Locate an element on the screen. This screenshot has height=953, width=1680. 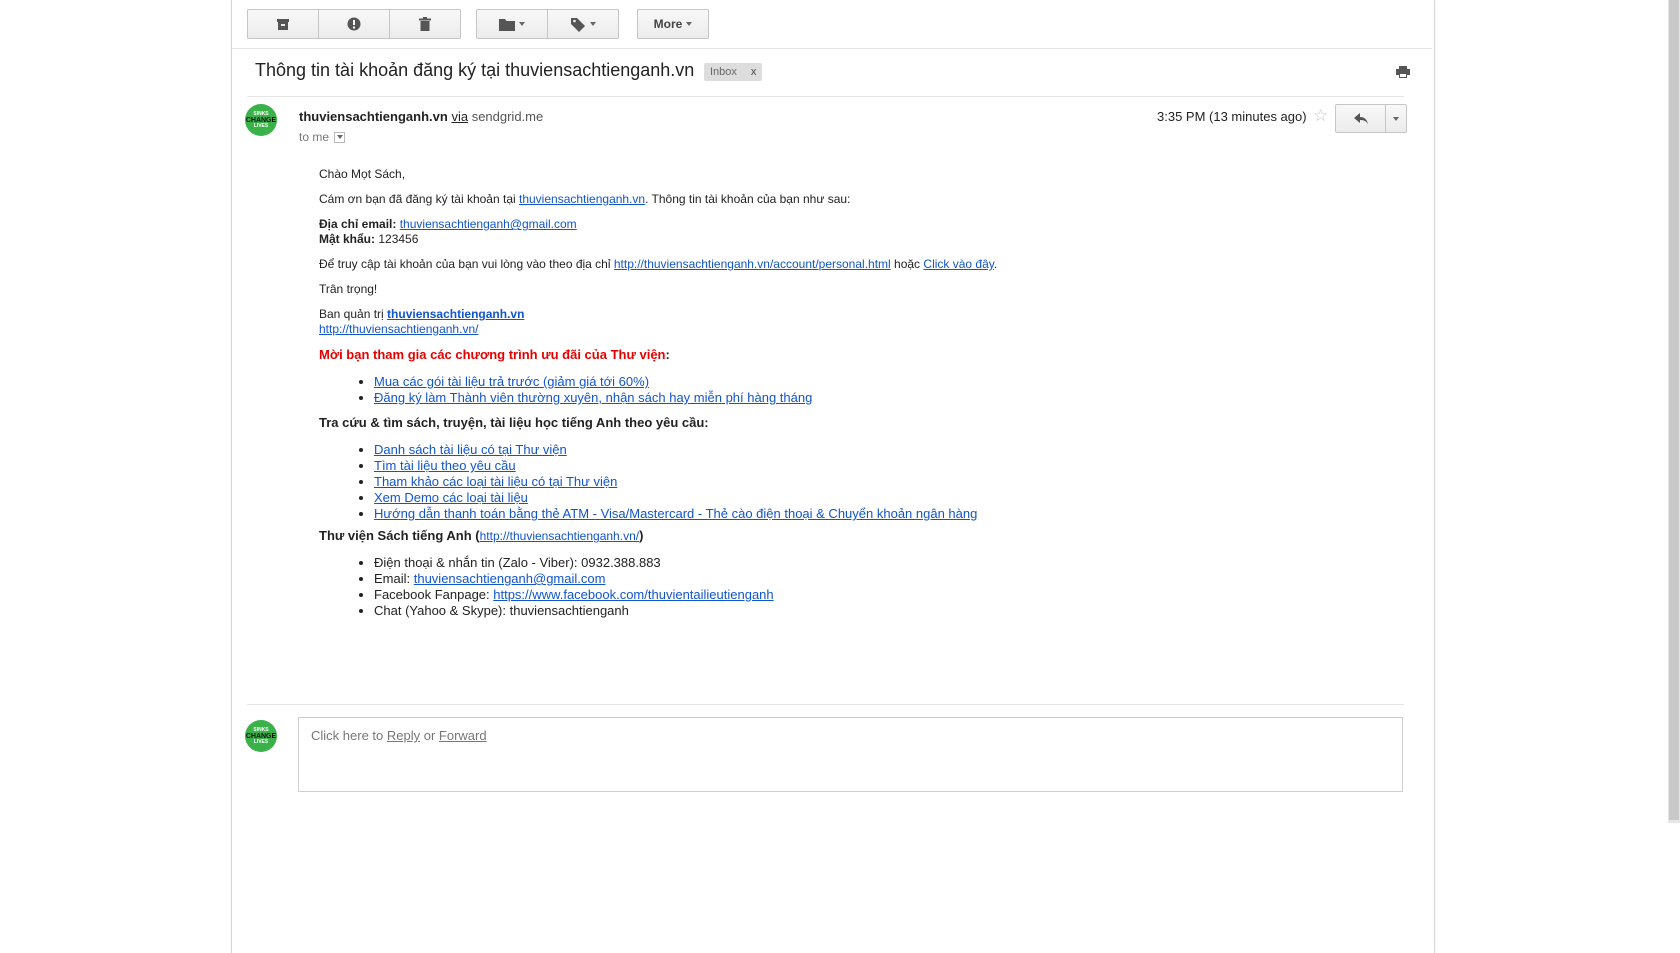
list-item: Email: thuviensachtienganh@gmail.com is located at coordinates (574, 579).